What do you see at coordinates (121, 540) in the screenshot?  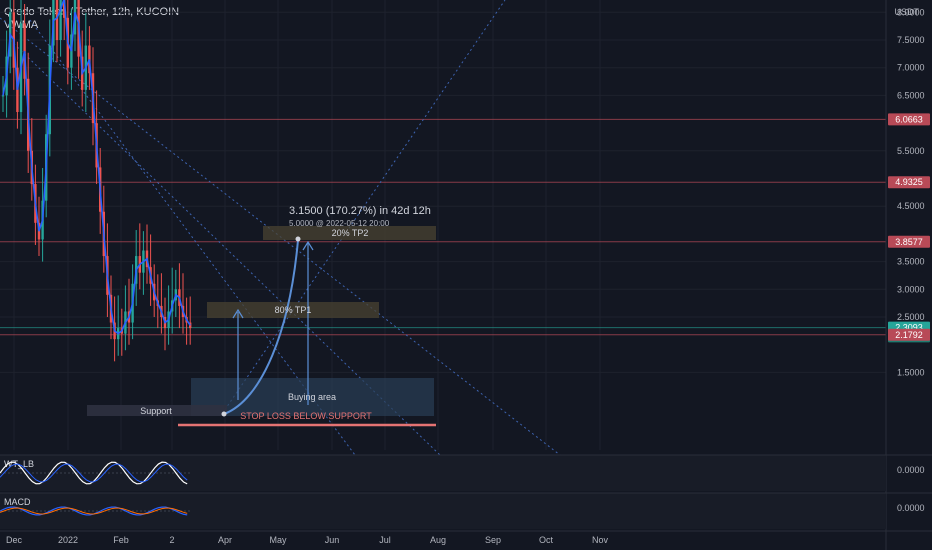 I see `x-tick-label: Feb` at bounding box center [121, 540].